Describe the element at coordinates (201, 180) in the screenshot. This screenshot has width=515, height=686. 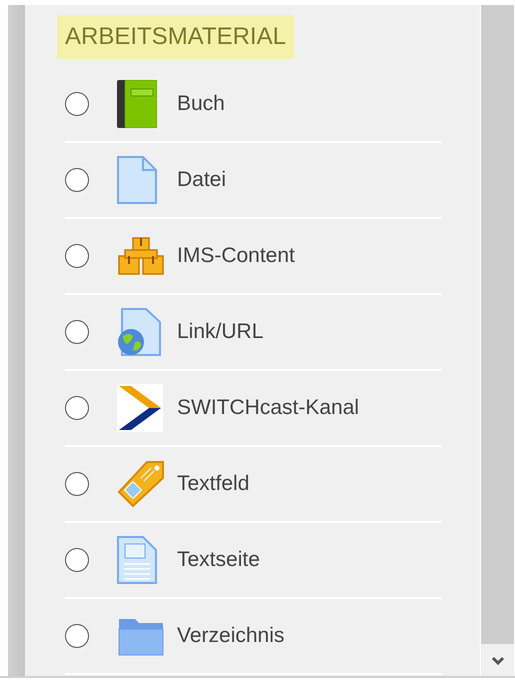
I see `activity-label: Datei` at that location.